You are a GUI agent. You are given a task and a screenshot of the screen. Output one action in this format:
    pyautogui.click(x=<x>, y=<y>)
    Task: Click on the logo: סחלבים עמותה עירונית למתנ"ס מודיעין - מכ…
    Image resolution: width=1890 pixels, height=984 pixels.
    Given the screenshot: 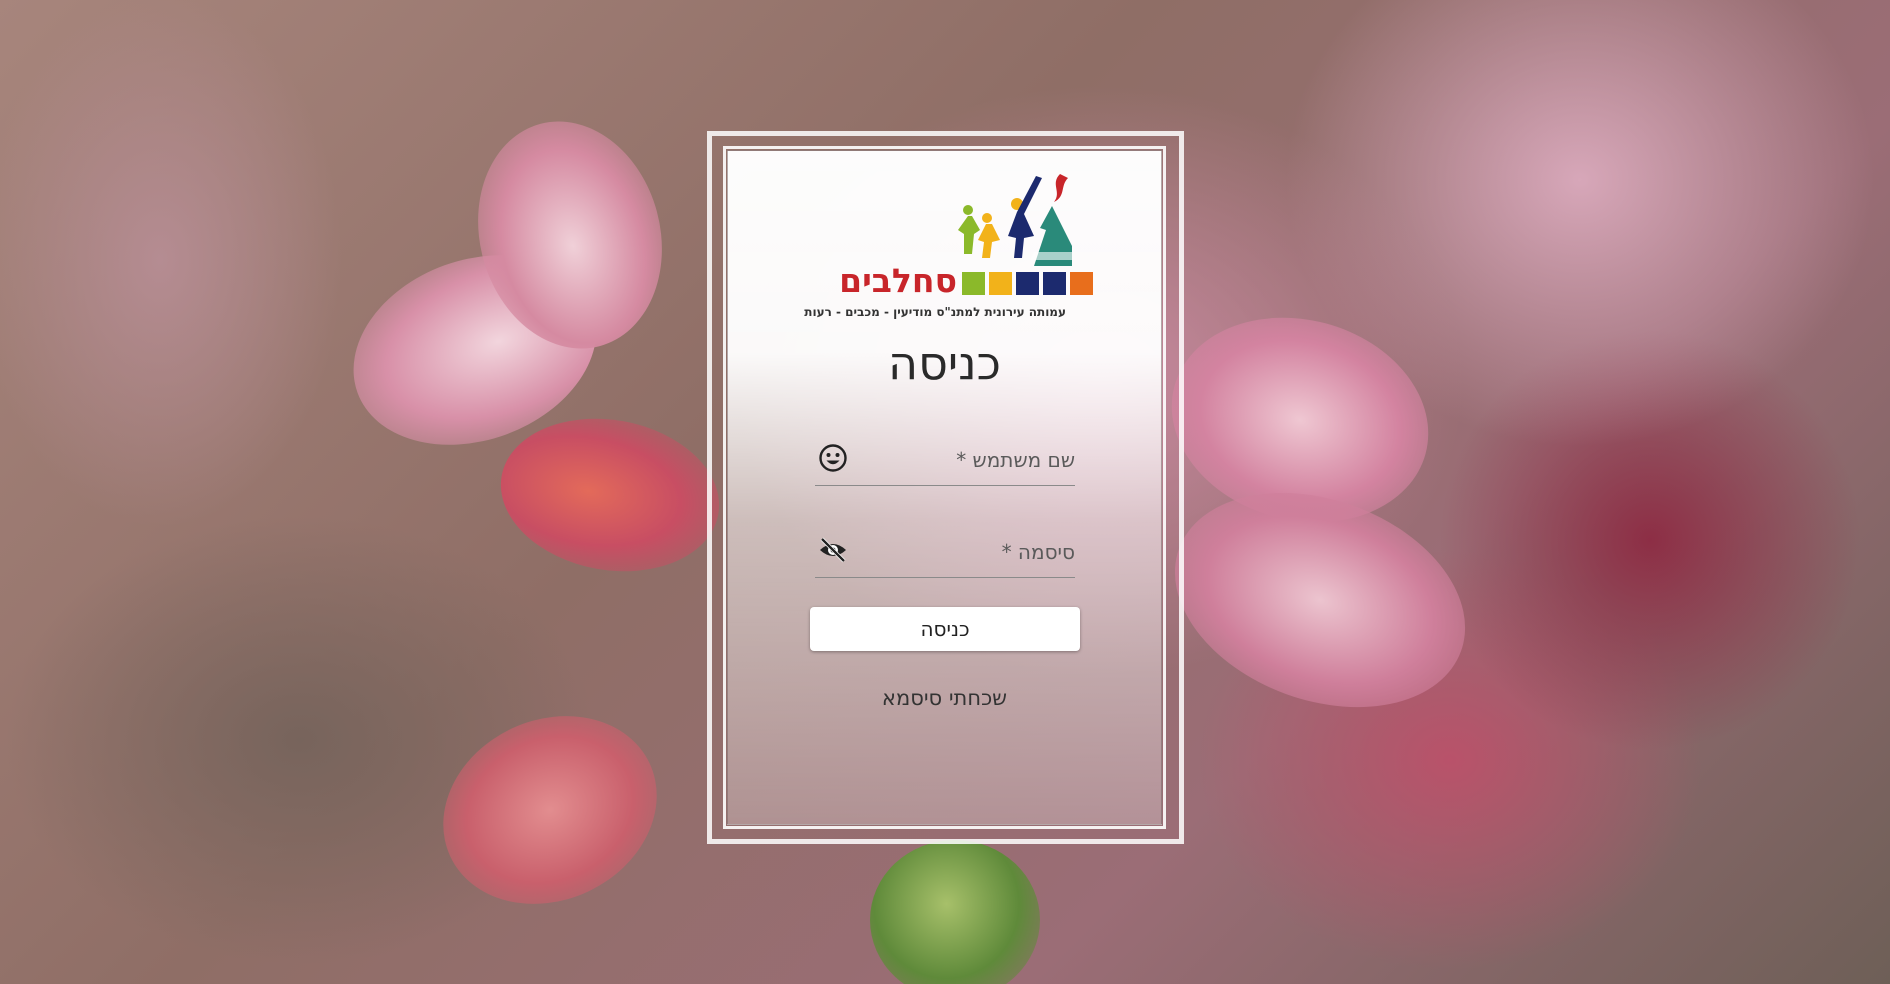 What is the action you would take?
    pyautogui.click(x=948, y=244)
    